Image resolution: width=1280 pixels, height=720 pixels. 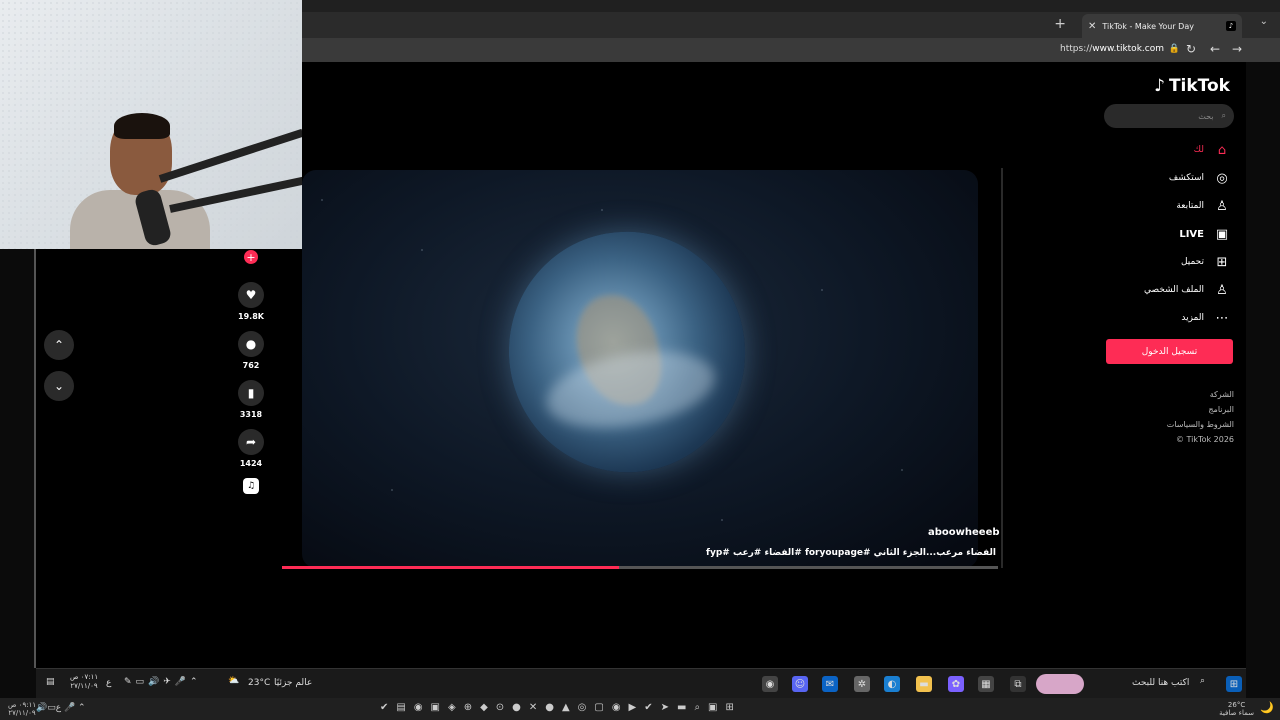 I want to click on sidebar-item-live: LIVE ▣, so click(x=1204, y=234).